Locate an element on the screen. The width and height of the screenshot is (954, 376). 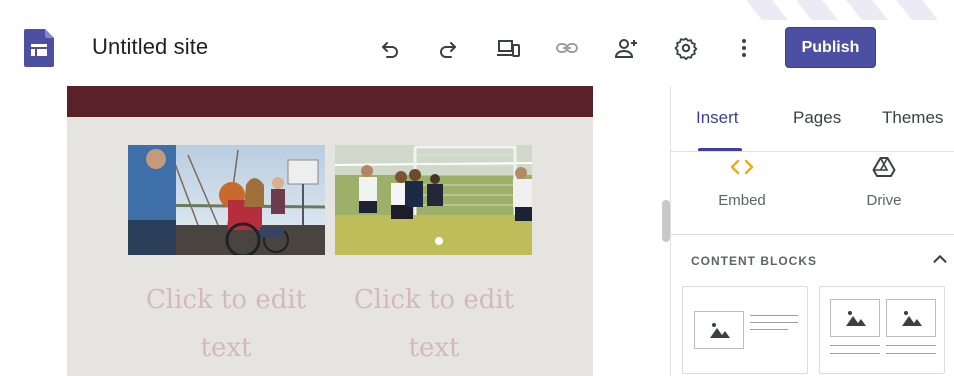
kids-soccer-photo is located at coordinates (433, 200).